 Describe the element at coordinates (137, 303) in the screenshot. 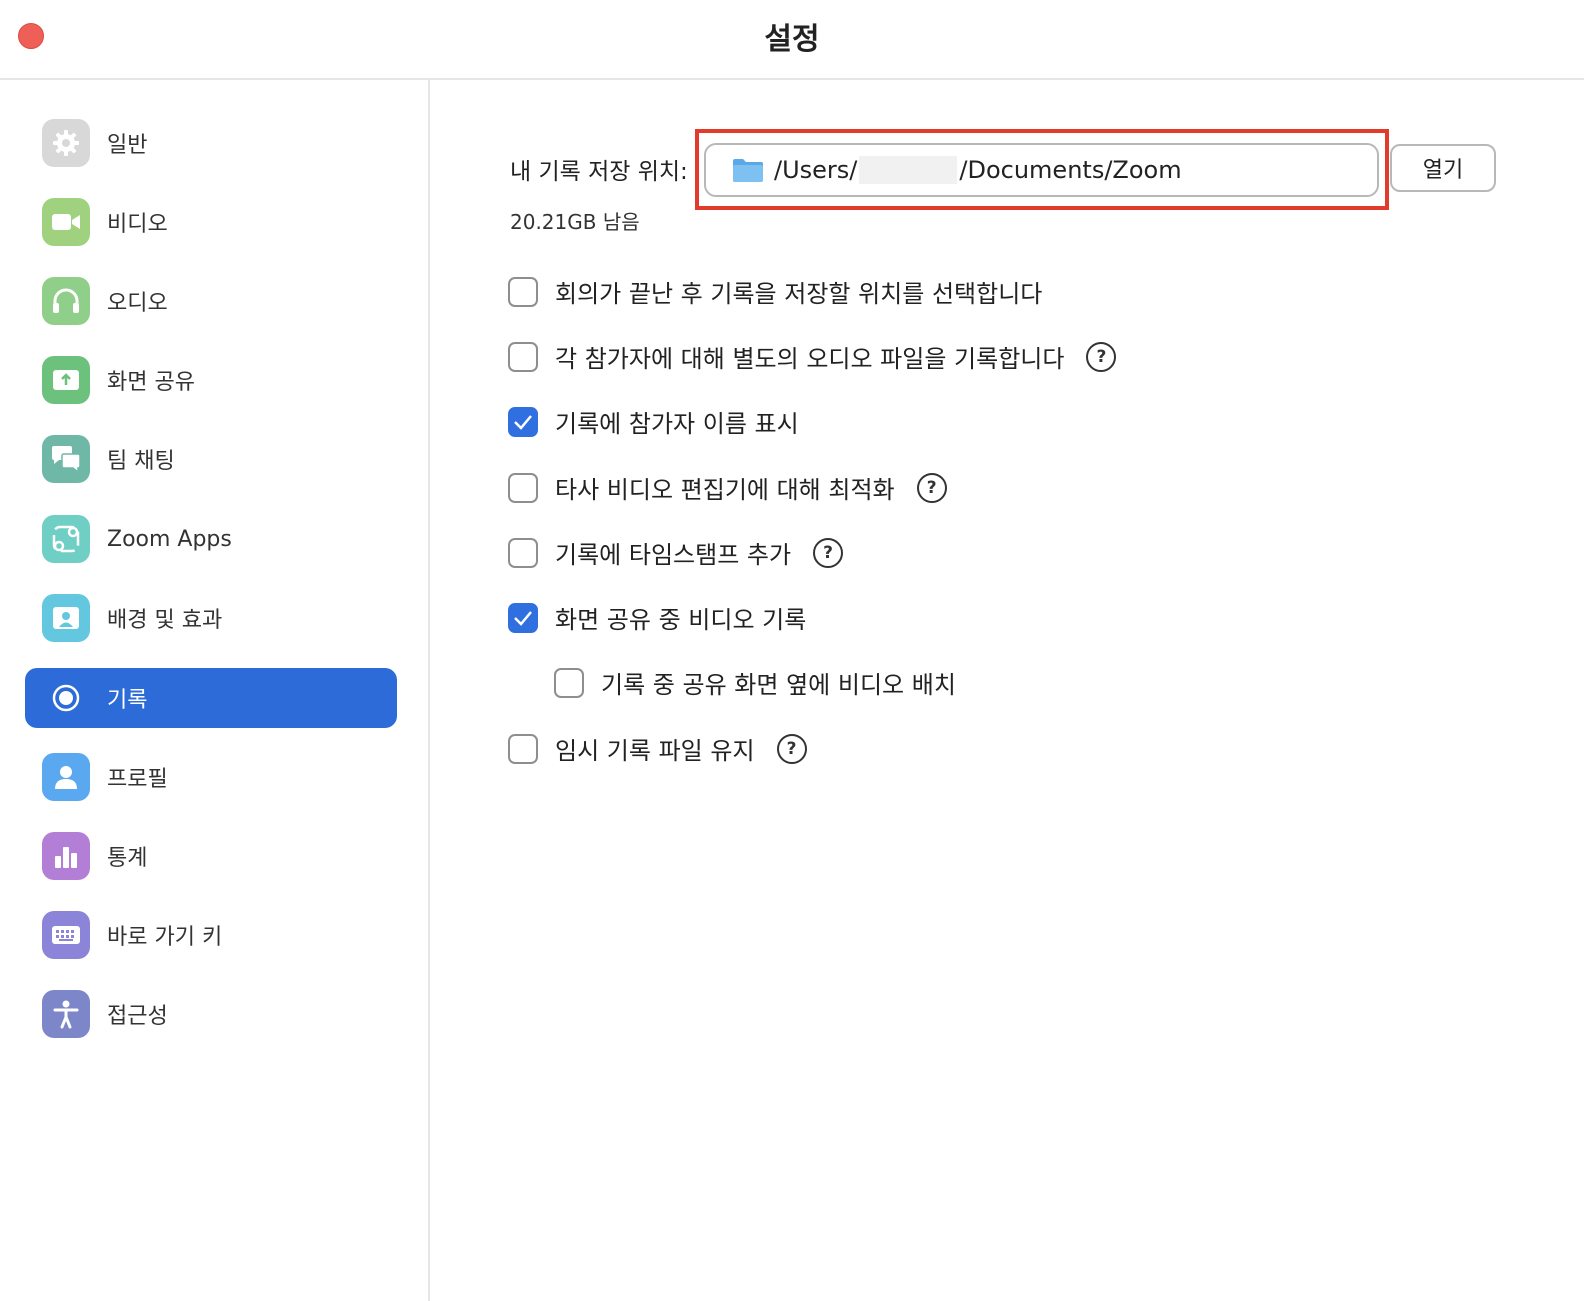

I see `sidebar-item-label: 오디오` at that location.